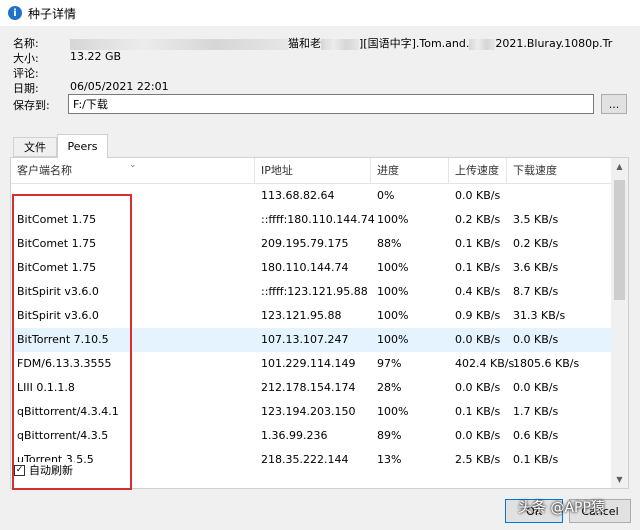  Describe the element at coordinates (15, 13) in the screenshot. I see `app-info-icon: i` at that location.